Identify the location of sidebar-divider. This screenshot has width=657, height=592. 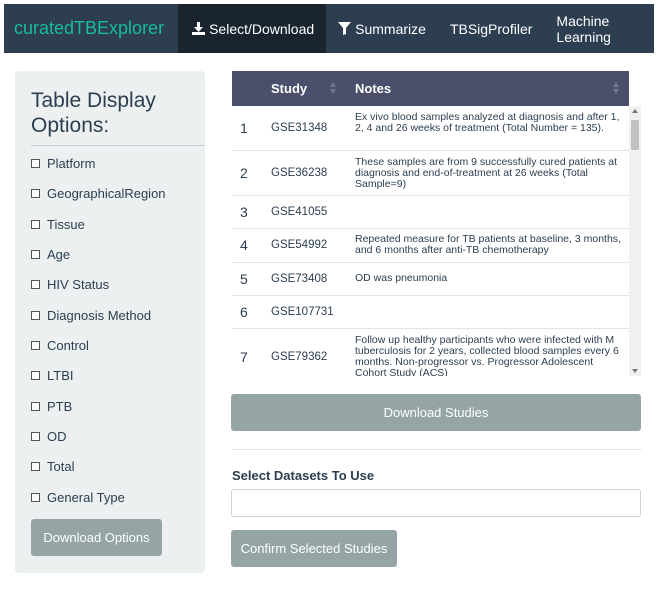
(118, 145).